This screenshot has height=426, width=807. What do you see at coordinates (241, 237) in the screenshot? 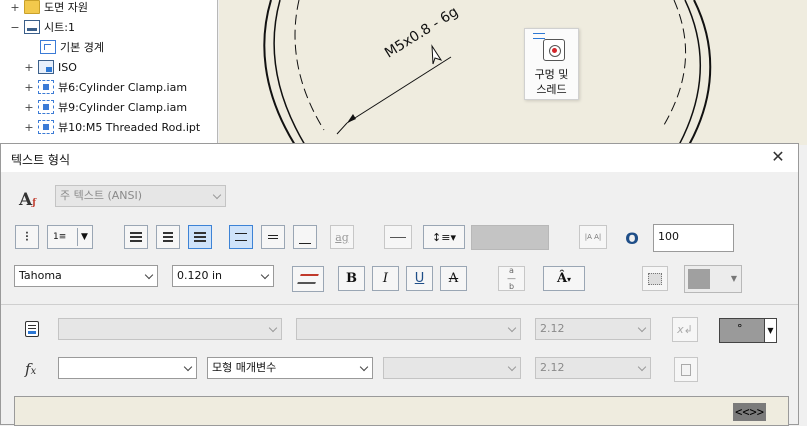
I see `align-top-button` at bounding box center [241, 237].